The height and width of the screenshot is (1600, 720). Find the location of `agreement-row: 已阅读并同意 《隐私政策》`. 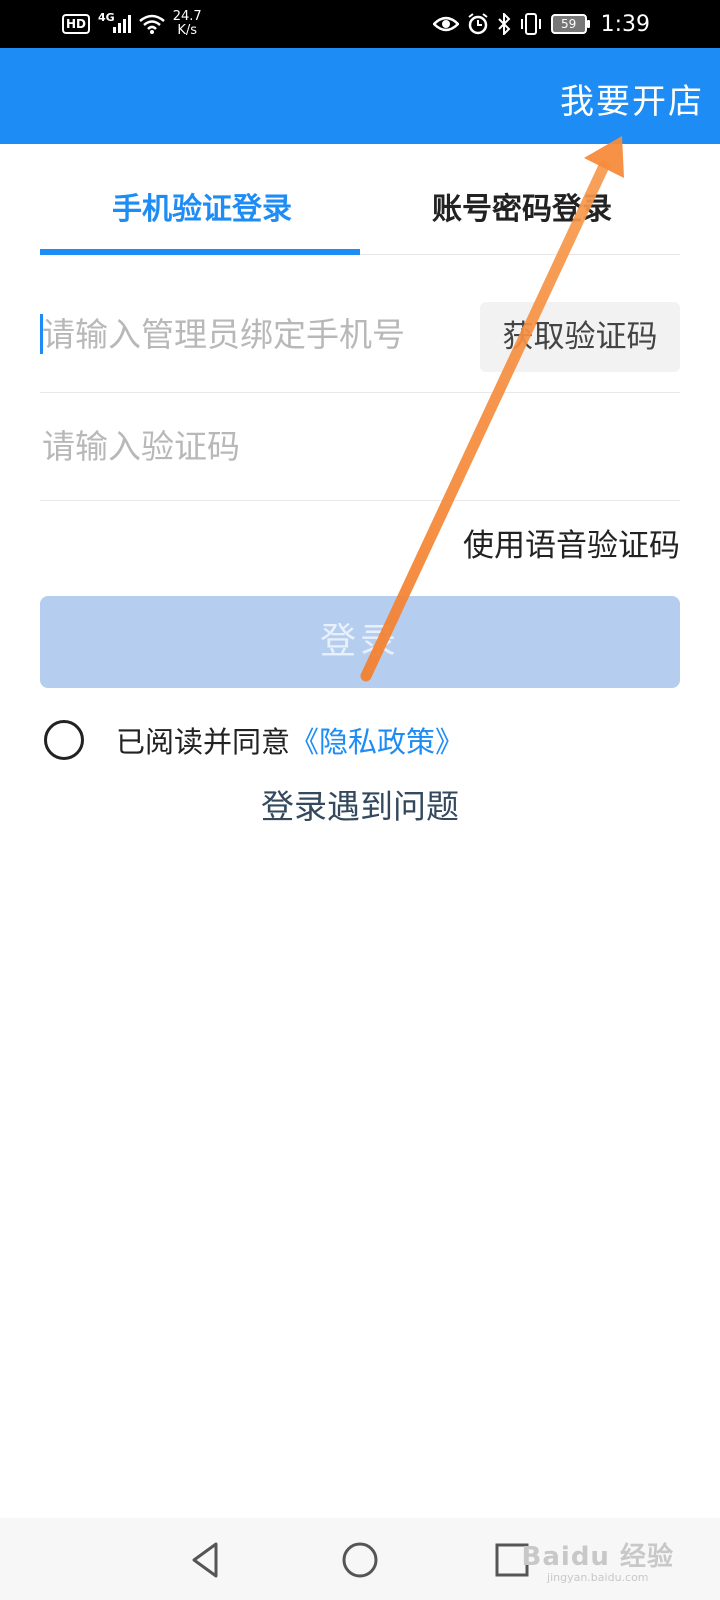

agreement-row: 已阅读并同意 《隐私政策》 is located at coordinates (254, 740).